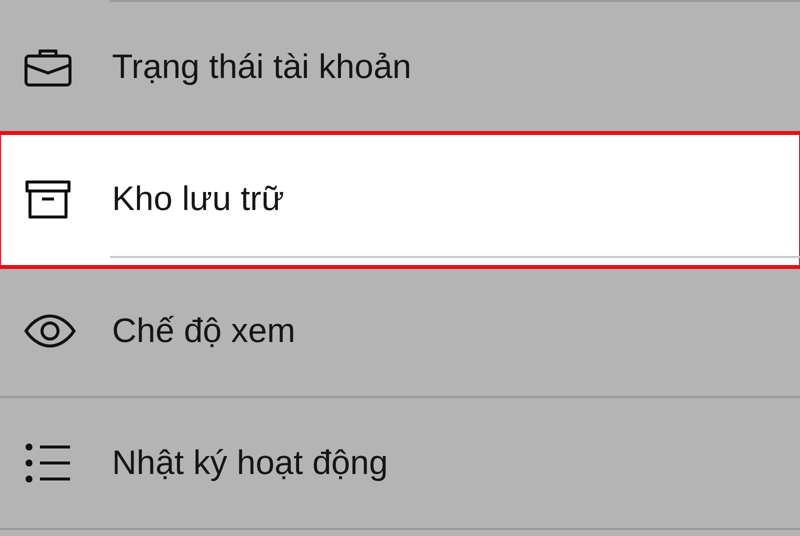 This screenshot has height=536, width=800. Describe the element at coordinates (50, 331) in the screenshot. I see `eye-icon` at that location.